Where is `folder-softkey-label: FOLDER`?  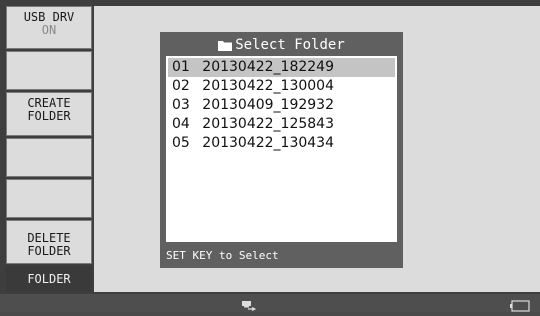 folder-softkey-label: FOLDER is located at coordinates (49, 278).